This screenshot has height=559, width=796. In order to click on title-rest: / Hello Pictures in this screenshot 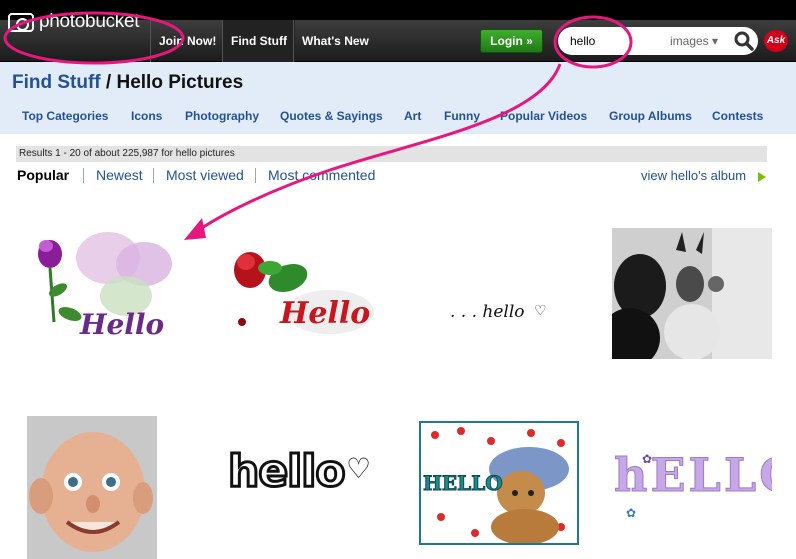, I will do `click(172, 82)`.